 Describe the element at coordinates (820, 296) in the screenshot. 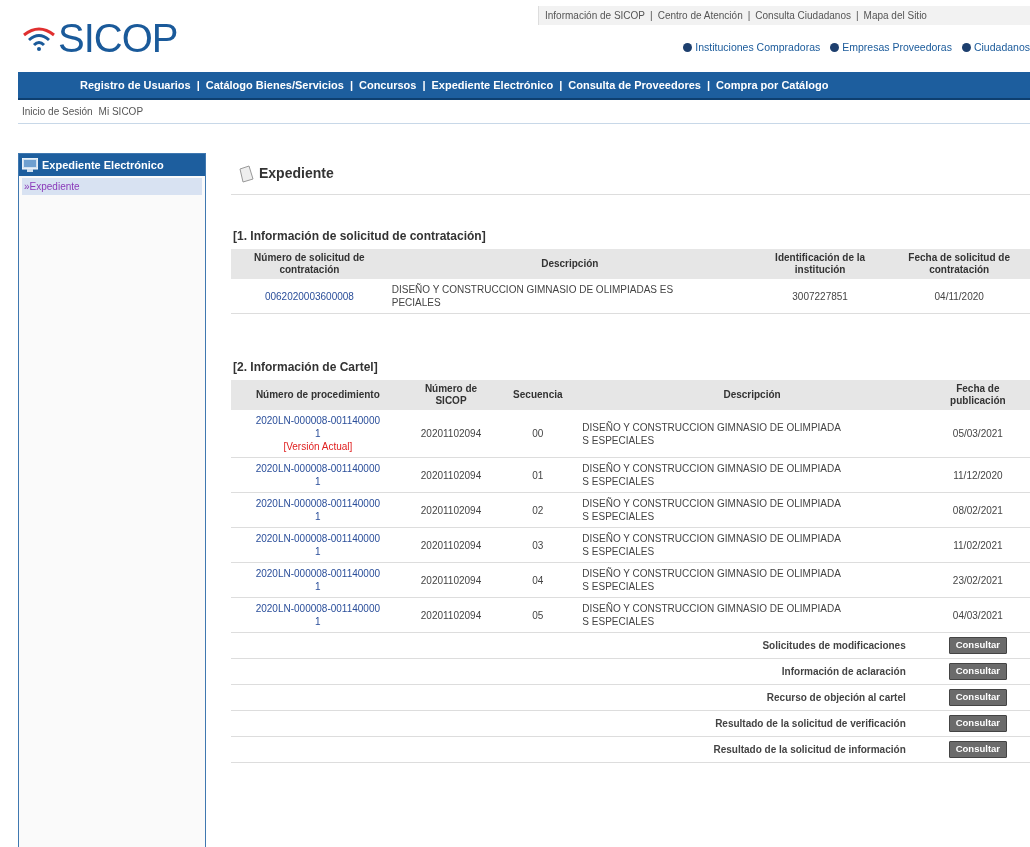

I see `table-cell: 3007227851` at that location.